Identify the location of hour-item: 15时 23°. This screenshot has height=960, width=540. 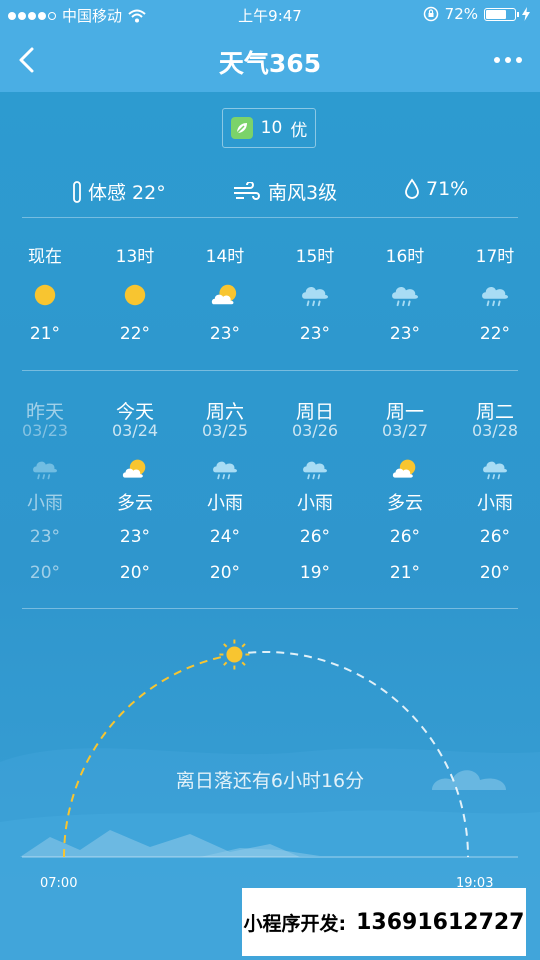
(315, 293).